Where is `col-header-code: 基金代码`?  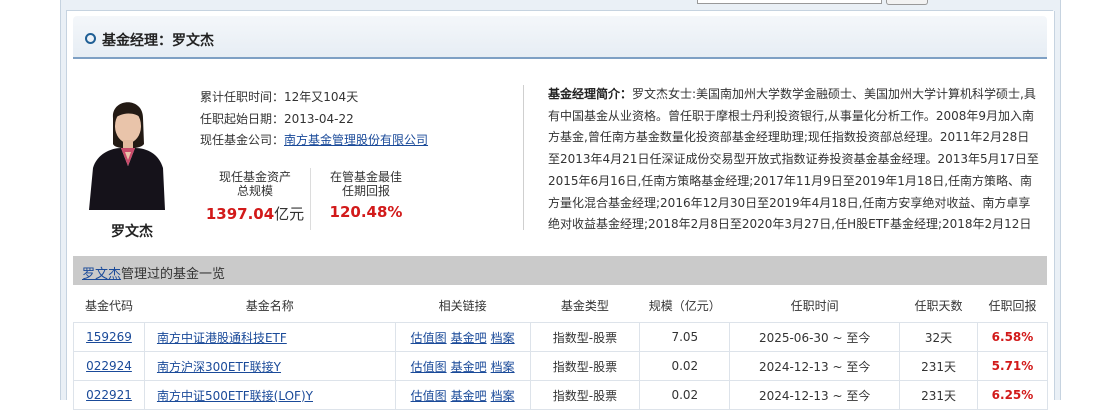
col-header-code: 基金代码 is located at coordinates (109, 306).